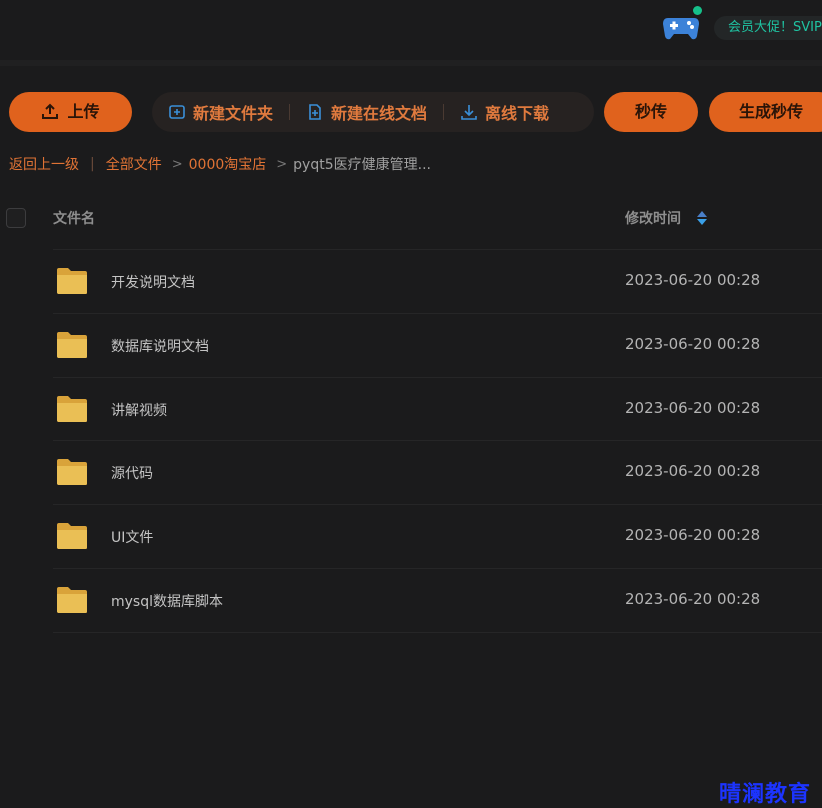 Image resolution: width=822 pixels, height=808 pixels. I want to click on download-icon, so click(469, 112).